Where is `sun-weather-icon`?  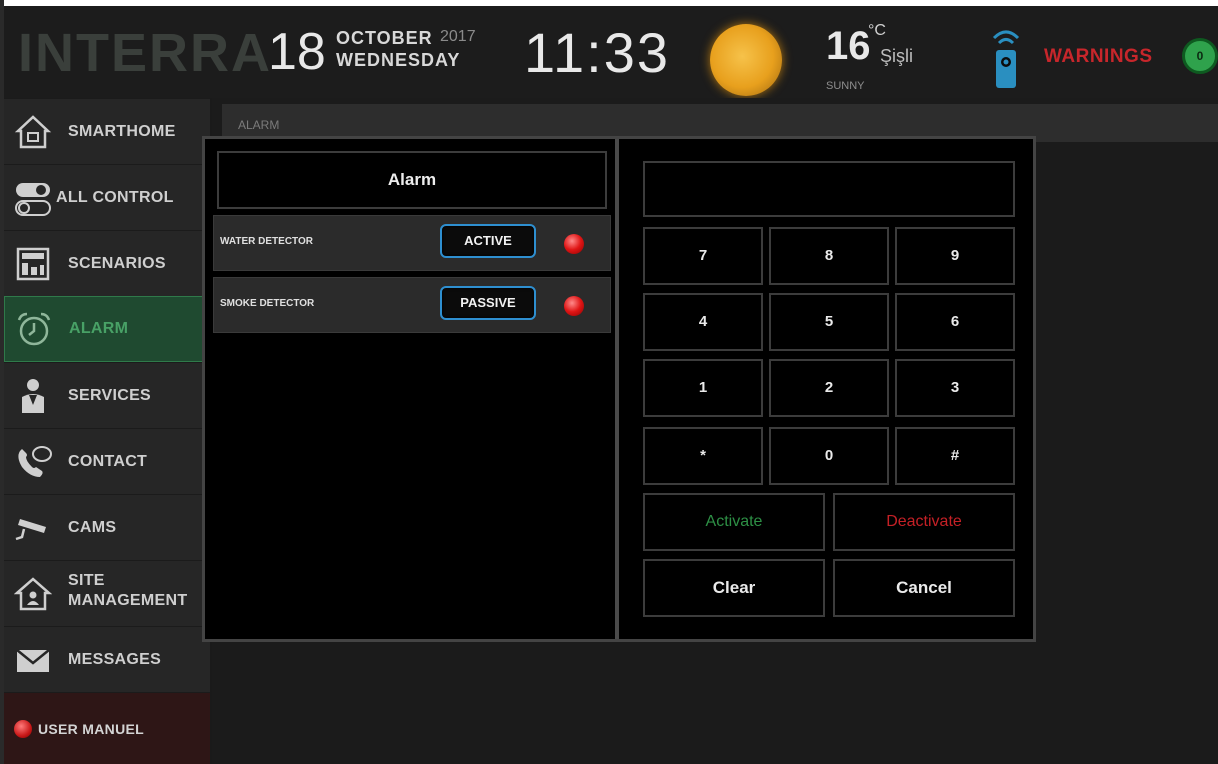
sun-weather-icon is located at coordinates (746, 60).